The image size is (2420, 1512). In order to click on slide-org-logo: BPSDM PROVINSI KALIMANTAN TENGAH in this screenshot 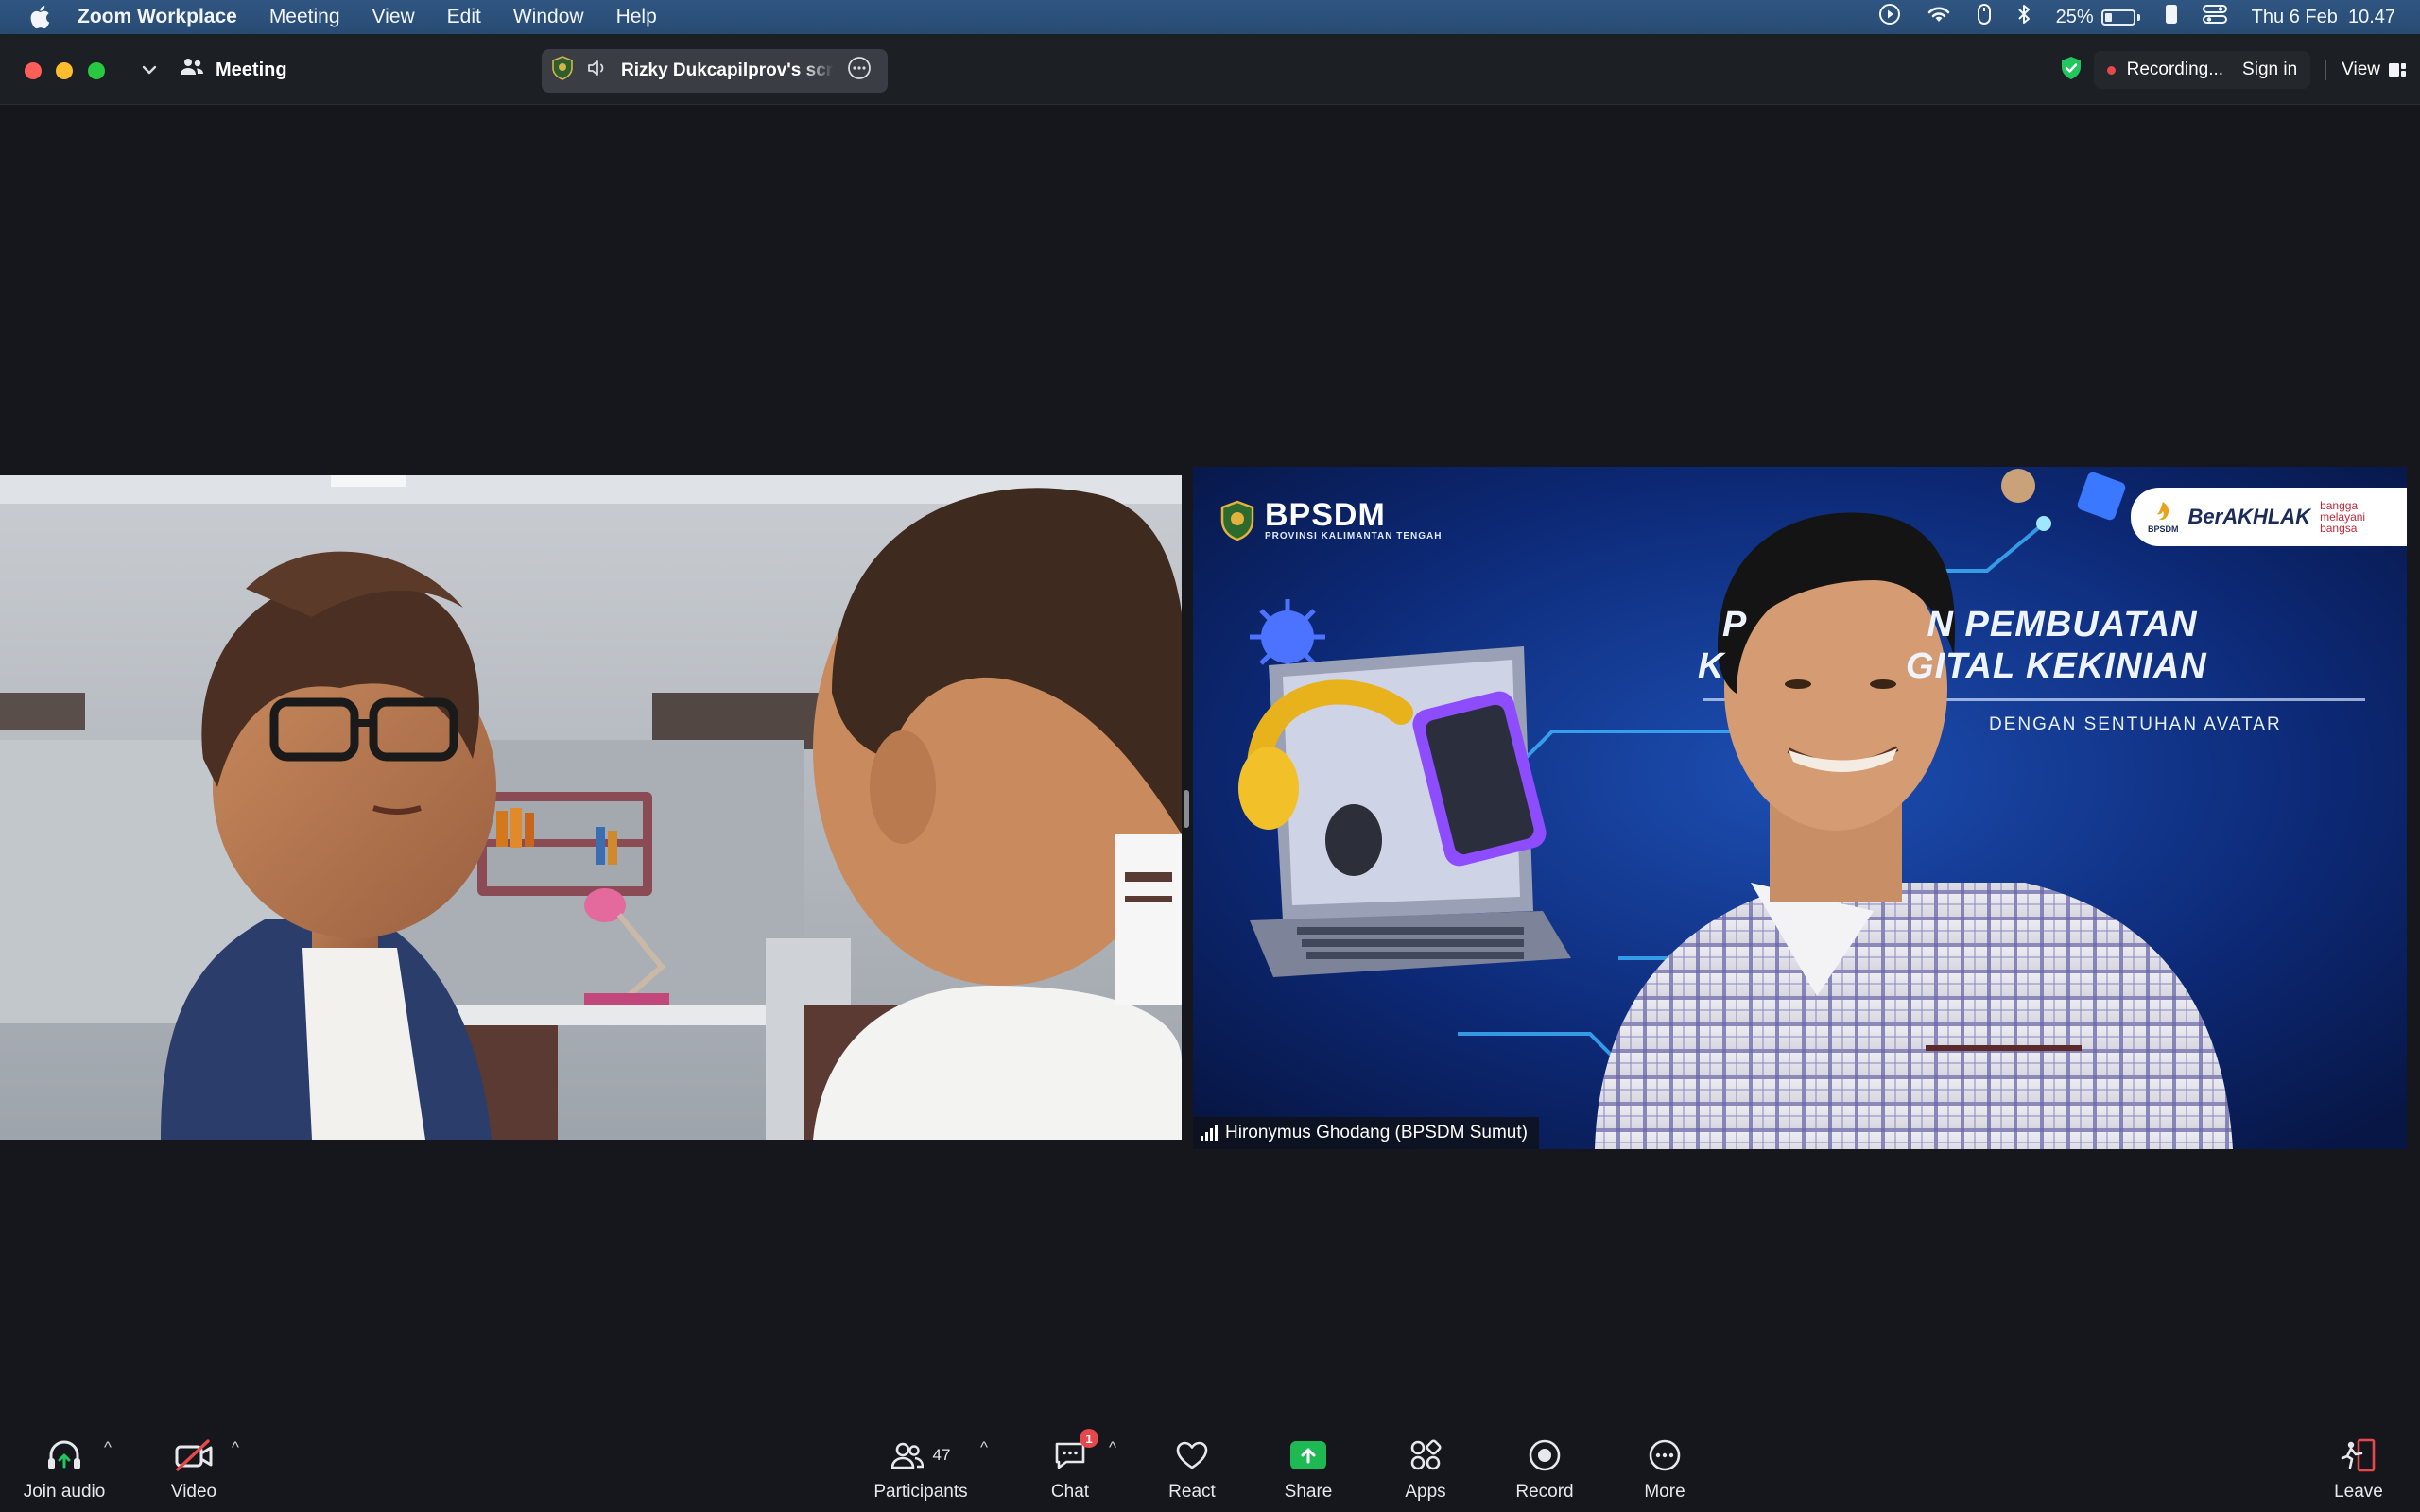, I will do `click(1331, 520)`.